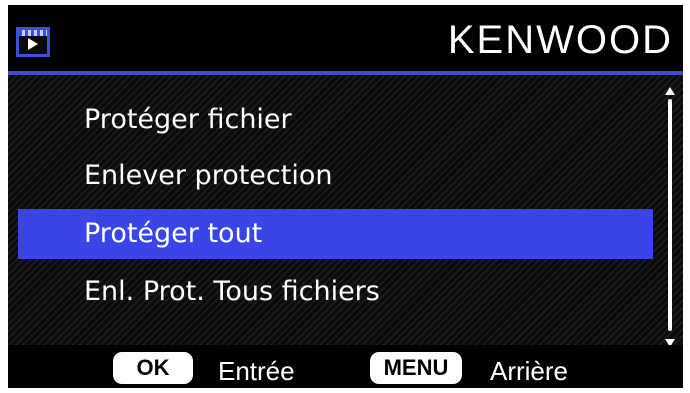 Image resolution: width=690 pixels, height=393 pixels. What do you see at coordinates (153, 368) in the screenshot?
I see `ok-button: OK` at bounding box center [153, 368].